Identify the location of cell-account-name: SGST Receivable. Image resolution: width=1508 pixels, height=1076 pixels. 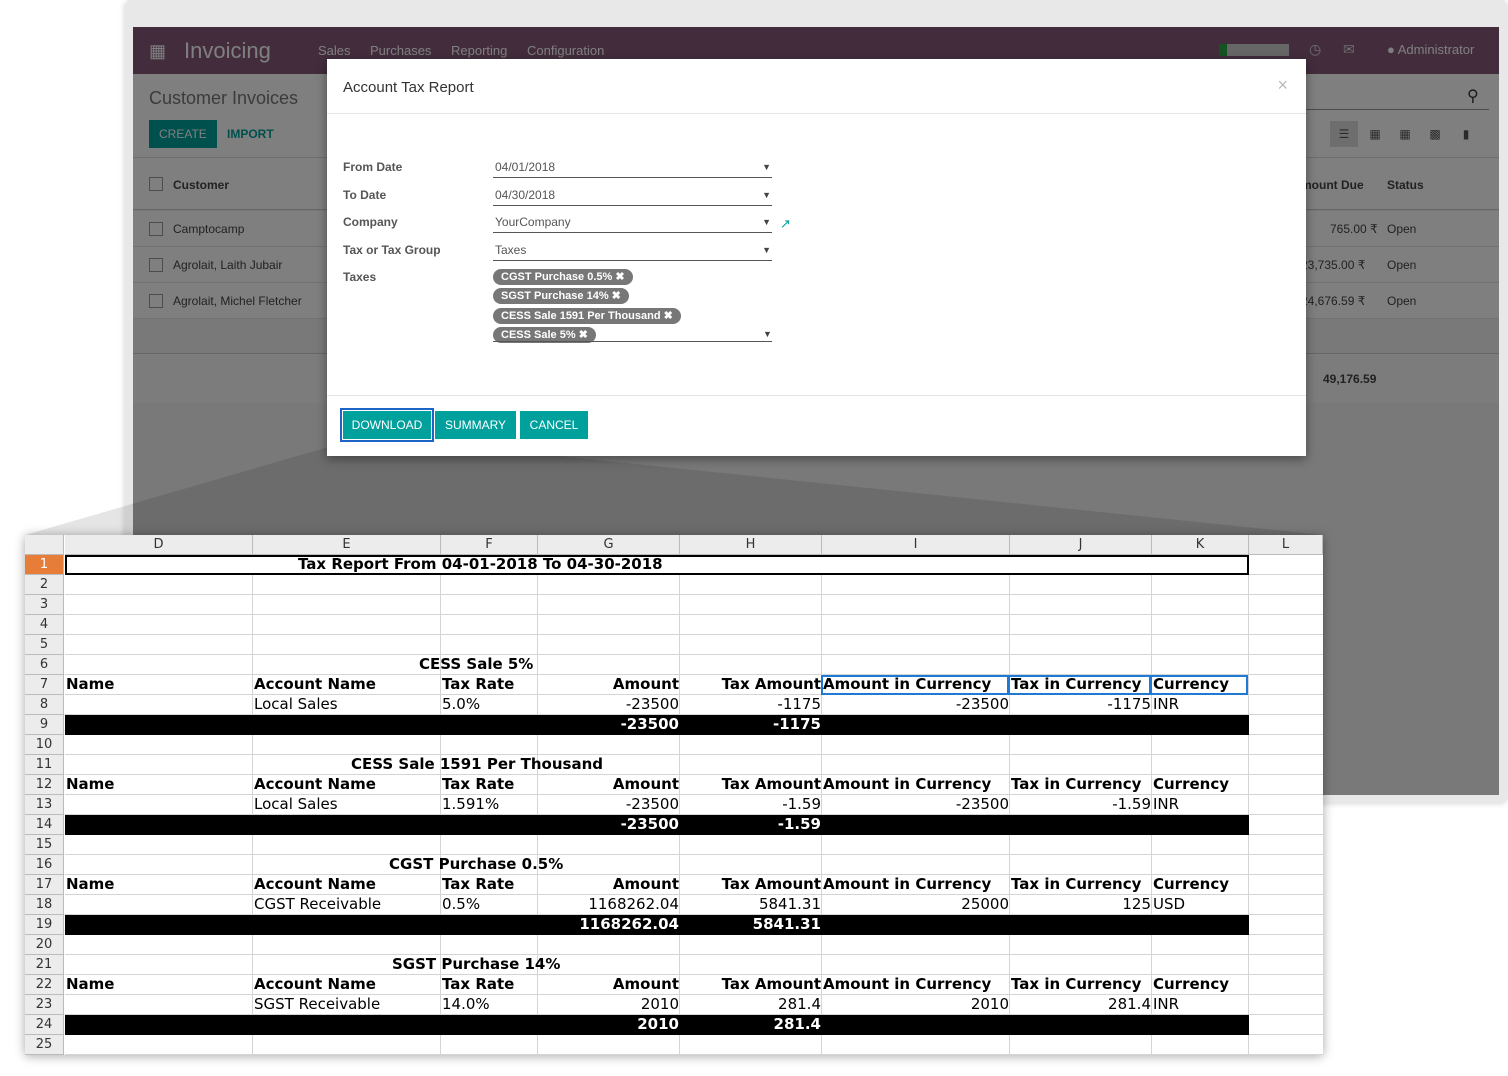
(317, 1004).